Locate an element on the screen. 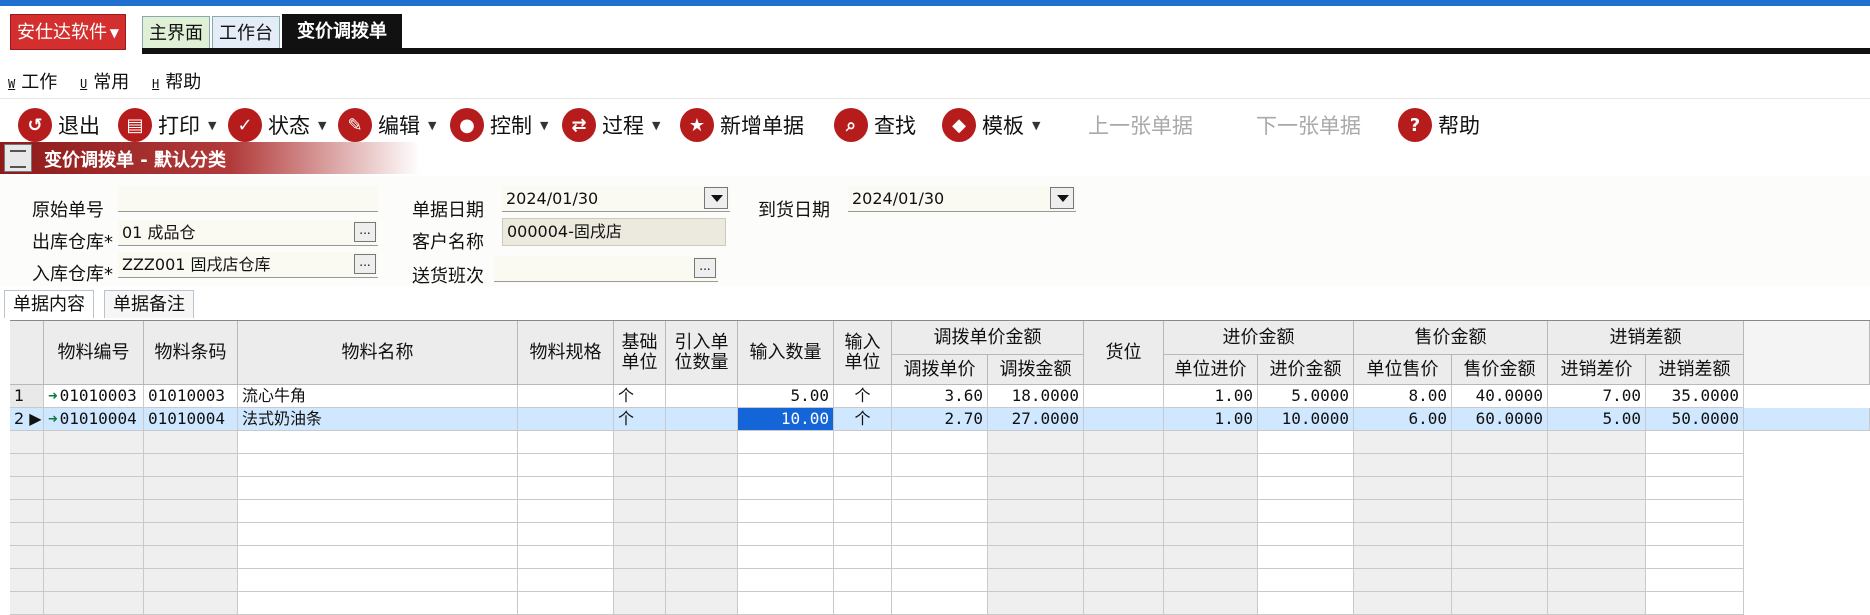 The image size is (1870, 615). cell-transfer-price: 3.60 is located at coordinates (940, 396).